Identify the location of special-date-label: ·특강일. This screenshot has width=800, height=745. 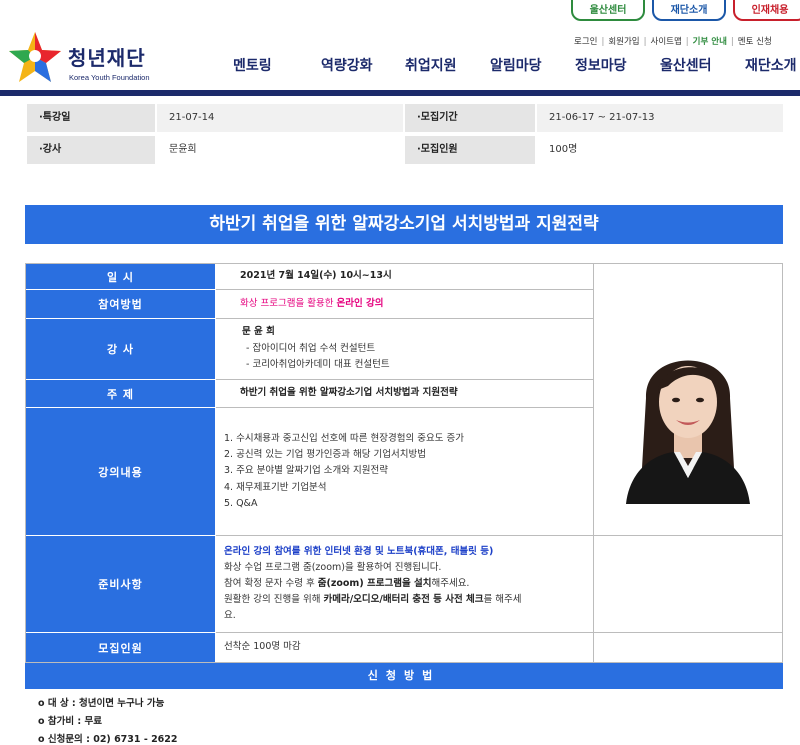
(91, 118).